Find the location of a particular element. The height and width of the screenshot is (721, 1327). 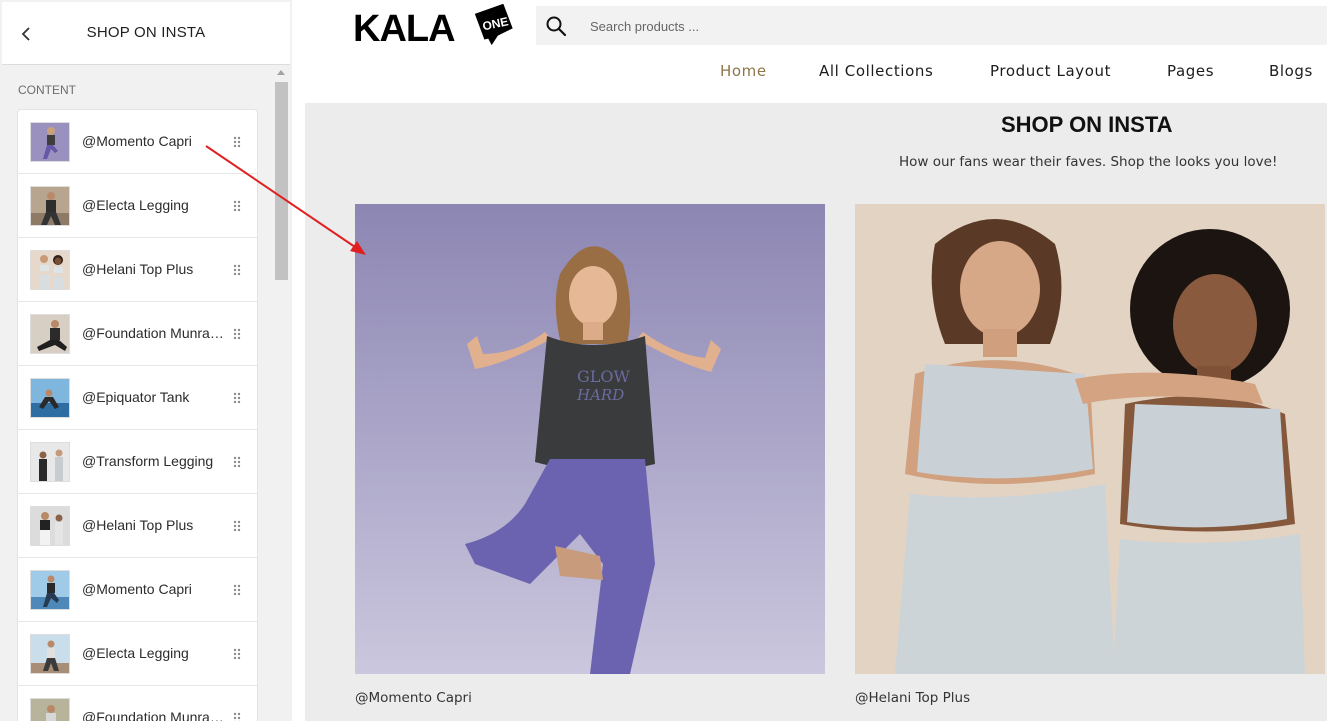

section-title: SHOP ON INSTA is located at coordinates (1087, 124).